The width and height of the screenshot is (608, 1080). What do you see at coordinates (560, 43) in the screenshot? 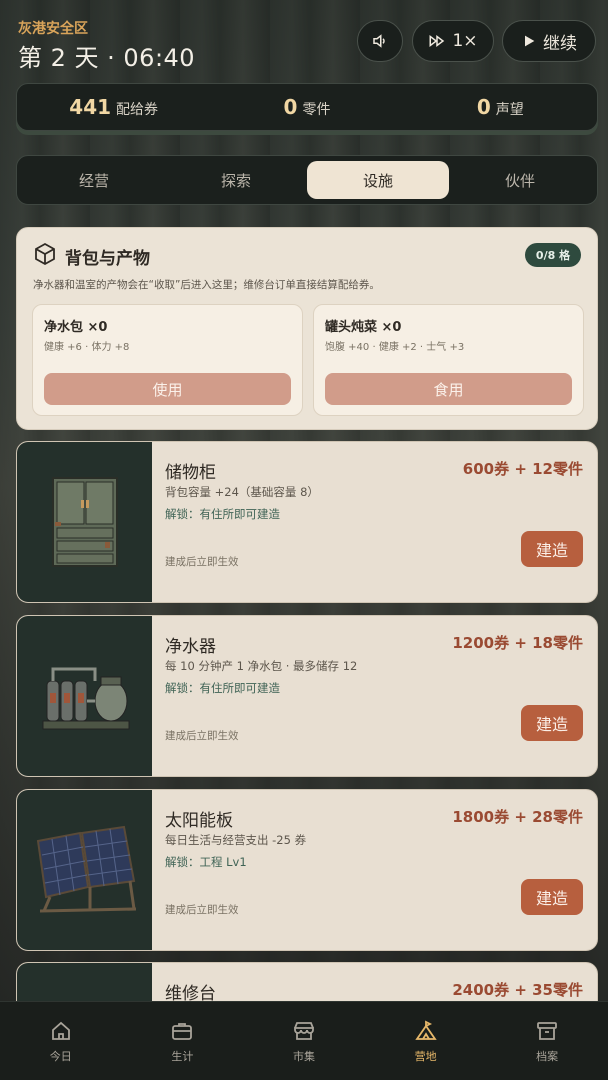
I see `resume-label: 继续` at bounding box center [560, 43].